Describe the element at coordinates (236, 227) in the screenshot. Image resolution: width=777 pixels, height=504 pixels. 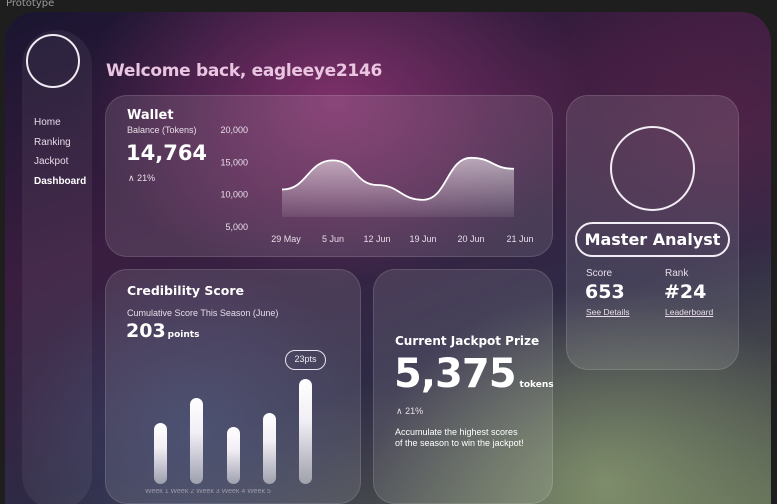
I see `y-tick-label: 5,000` at that location.